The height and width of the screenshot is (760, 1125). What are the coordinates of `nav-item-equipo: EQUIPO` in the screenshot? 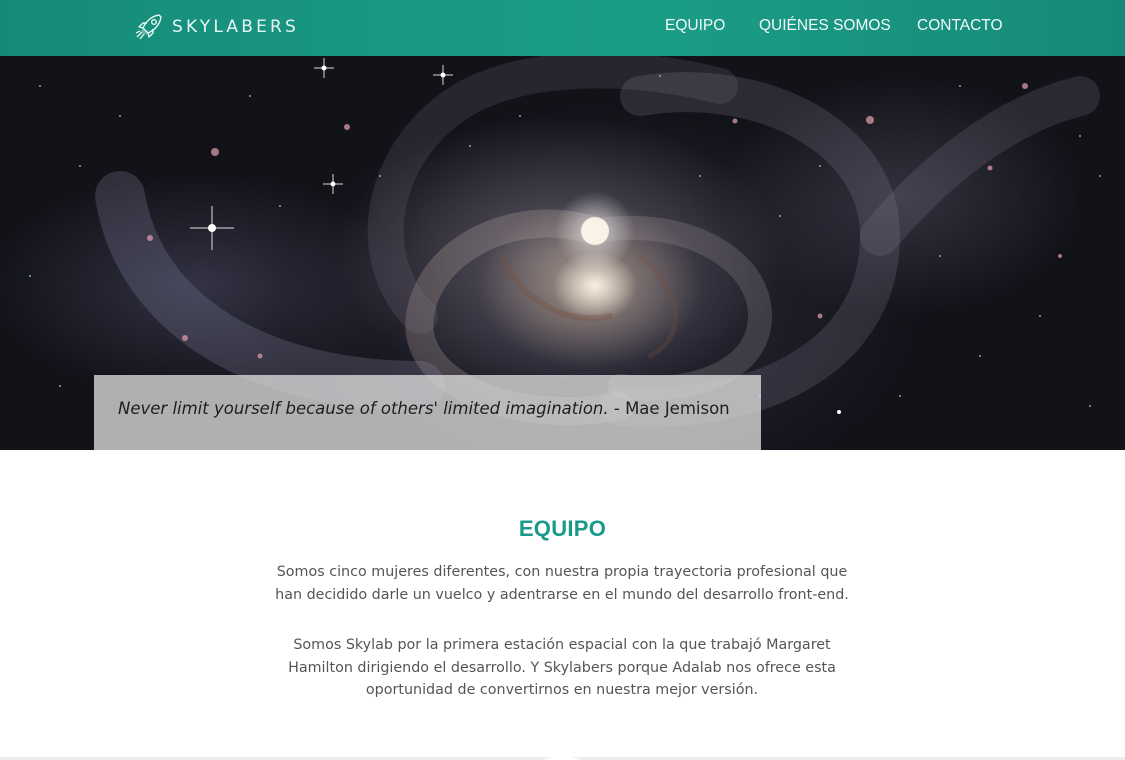 It's located at (695, 26).